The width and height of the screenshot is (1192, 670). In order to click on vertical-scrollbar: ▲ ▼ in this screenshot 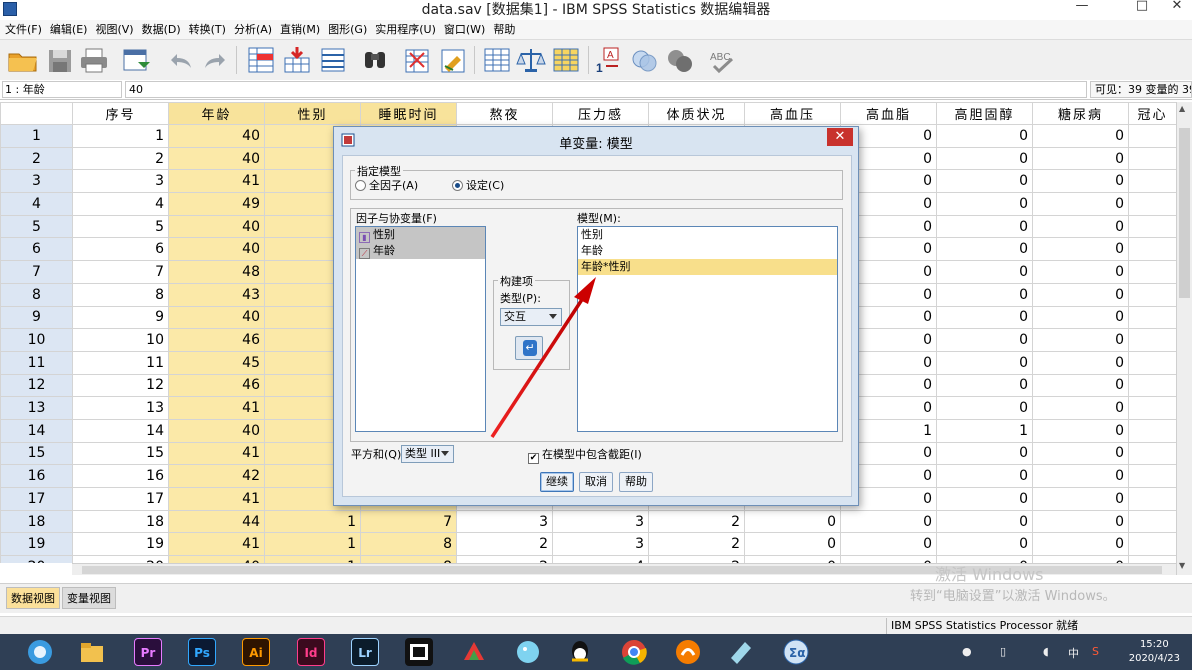, I will do `click(1184, 338)`.